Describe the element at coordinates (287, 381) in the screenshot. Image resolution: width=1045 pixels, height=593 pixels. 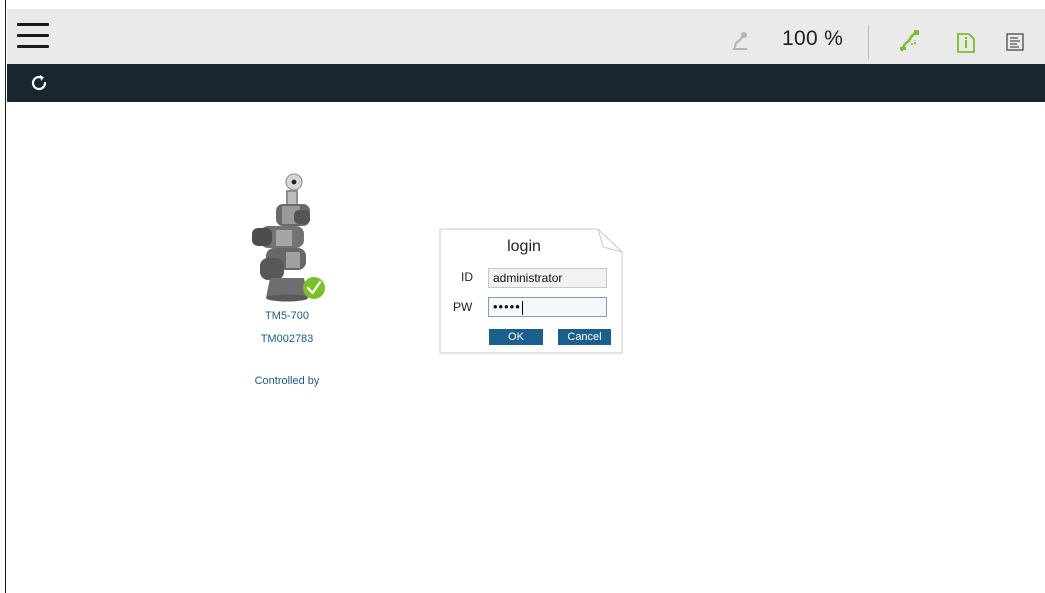
I see `controlled-by-label: Controlled by` at that location.